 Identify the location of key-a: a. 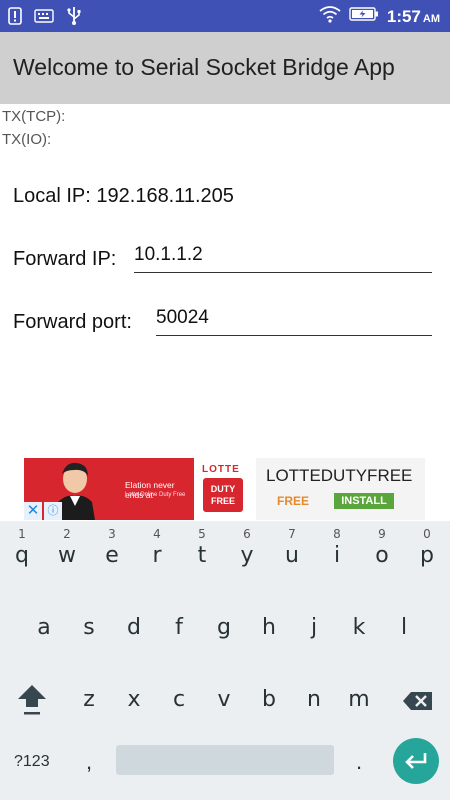
(44, 628).